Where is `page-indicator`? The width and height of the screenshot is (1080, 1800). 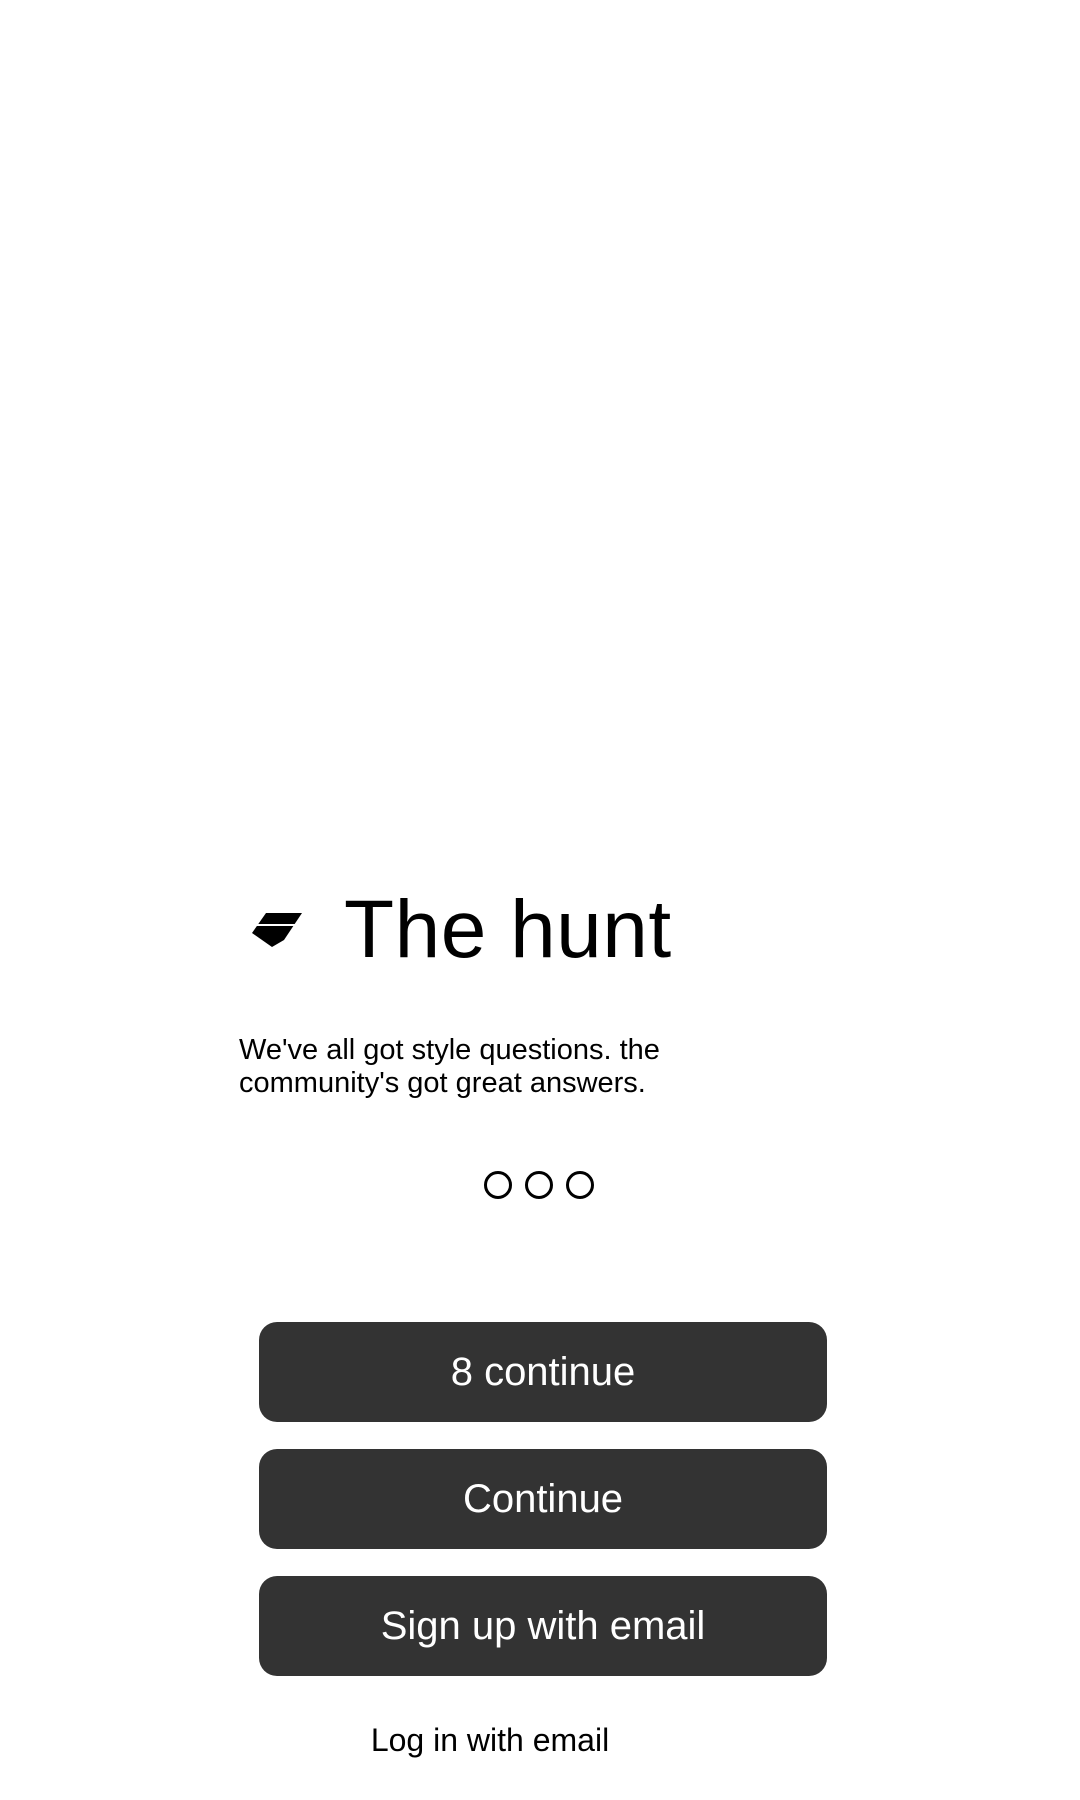
page-indicator is located at coordinates (539, 1185).